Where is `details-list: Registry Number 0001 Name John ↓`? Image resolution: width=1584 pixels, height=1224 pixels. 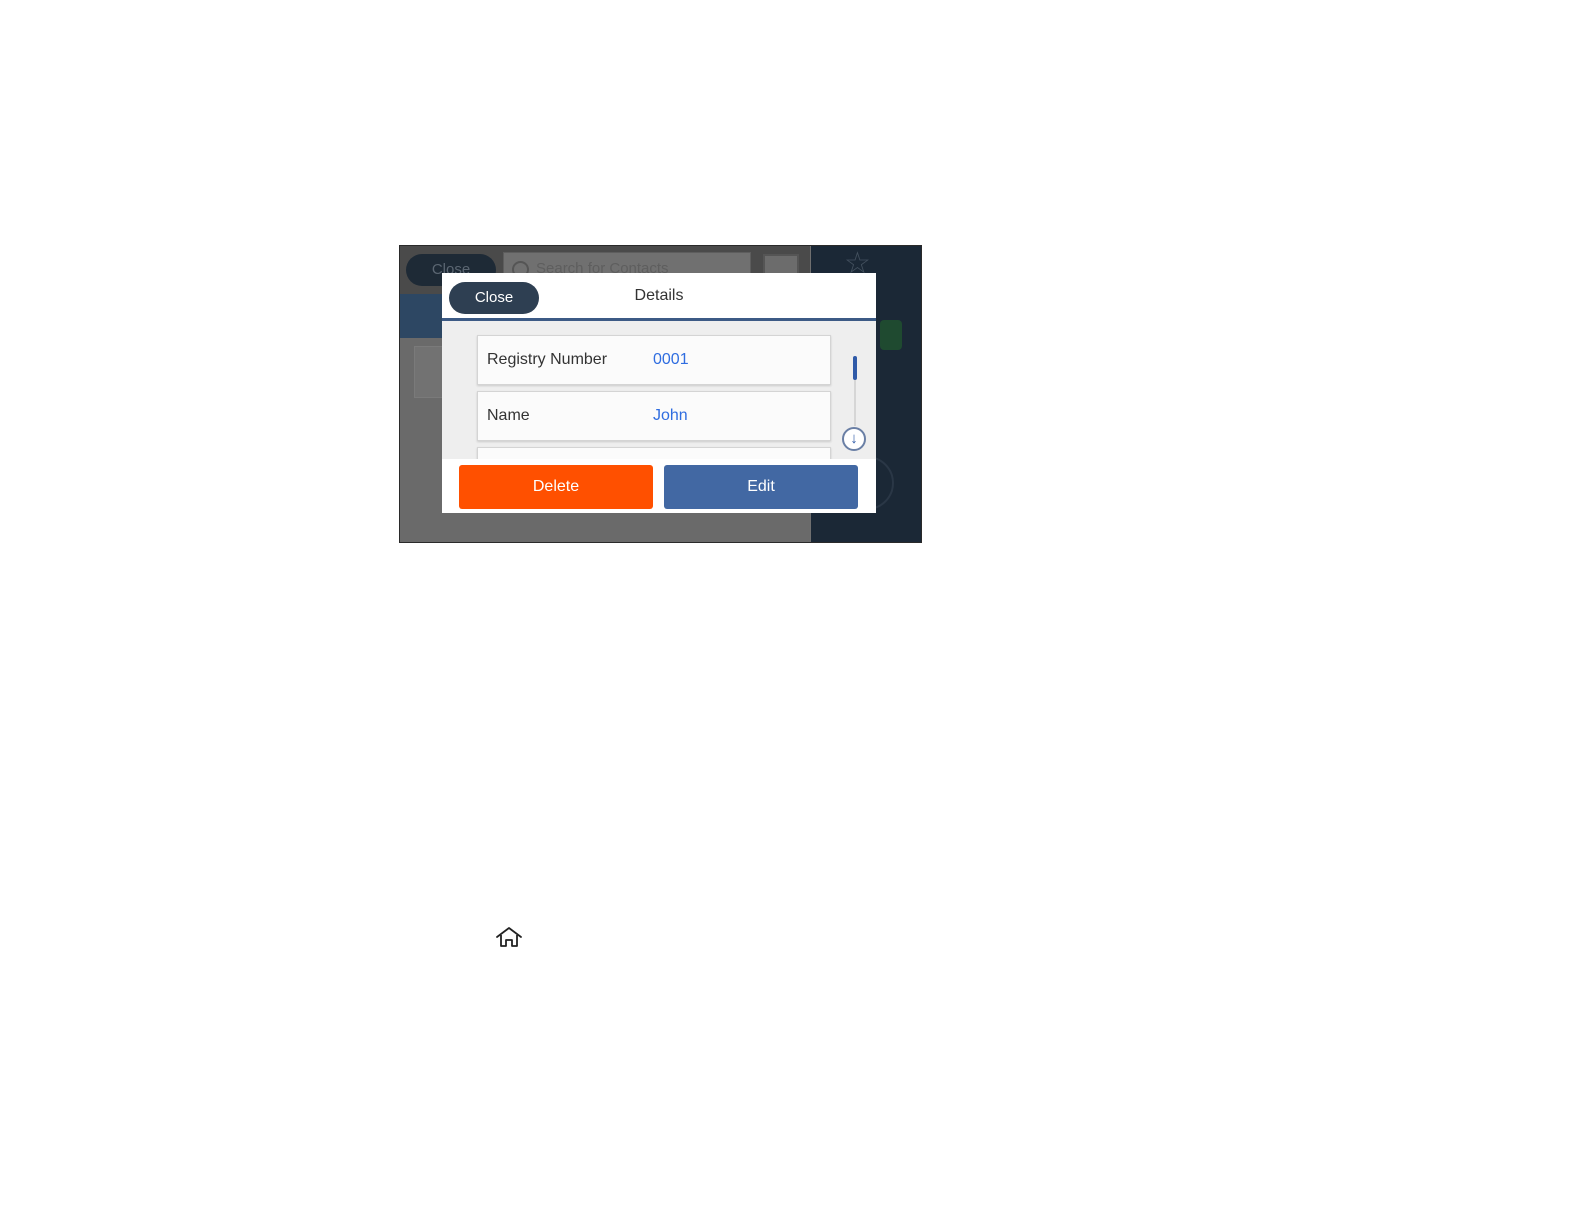 details-list: Registry Number 0001 Name John ↓ is located at coordinates (659, 390).